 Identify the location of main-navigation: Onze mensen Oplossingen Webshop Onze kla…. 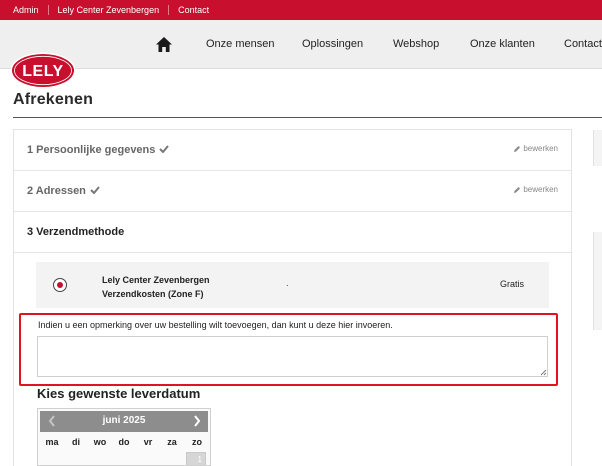
(301, 44).